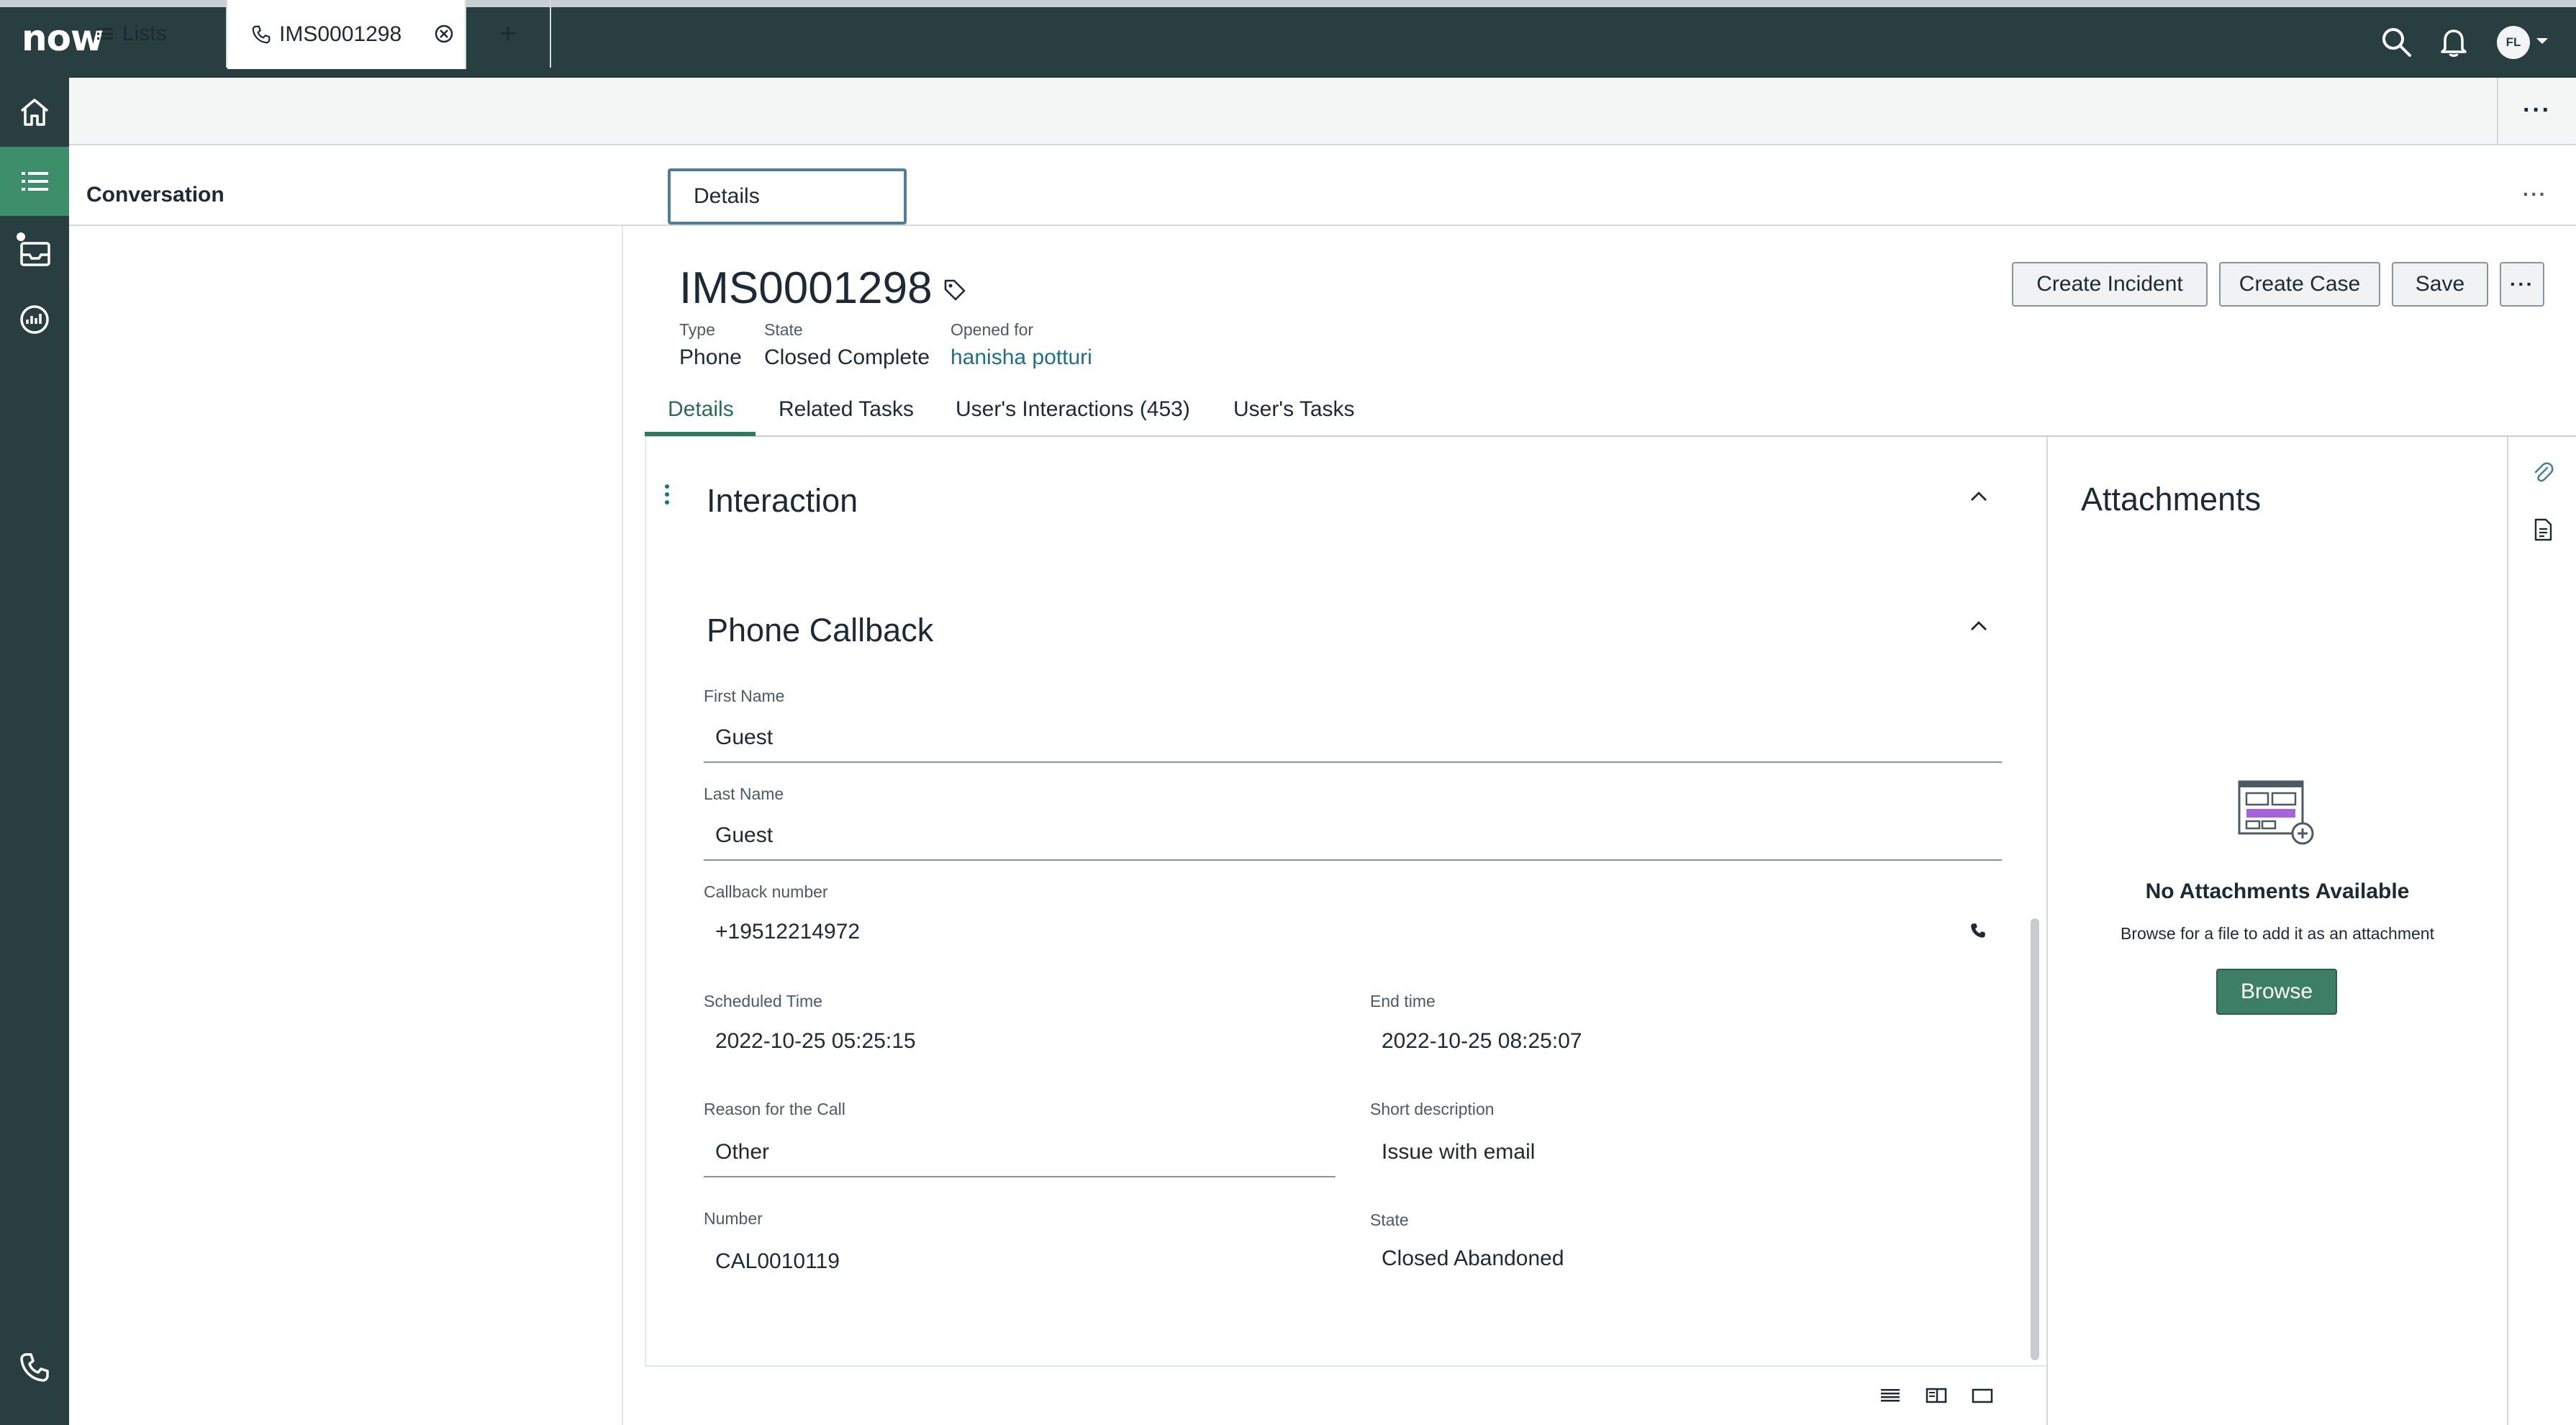 This screenshot has height=1425, width=2576. Describe the element at coordinates (1322, 186) in the screenshot. I see `workspace-header` at that location.